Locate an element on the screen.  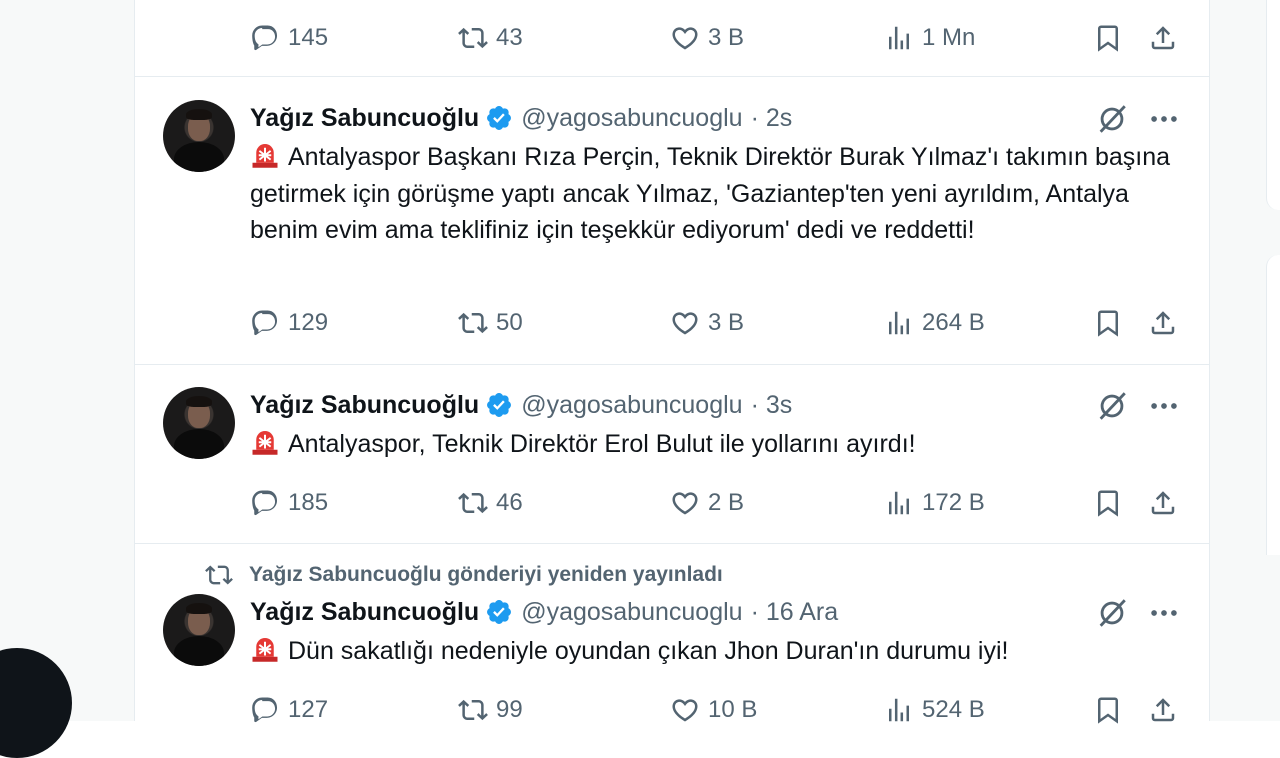
tweet-actions: 129 50 3 B 264 B is located at coordinates (712, 323).